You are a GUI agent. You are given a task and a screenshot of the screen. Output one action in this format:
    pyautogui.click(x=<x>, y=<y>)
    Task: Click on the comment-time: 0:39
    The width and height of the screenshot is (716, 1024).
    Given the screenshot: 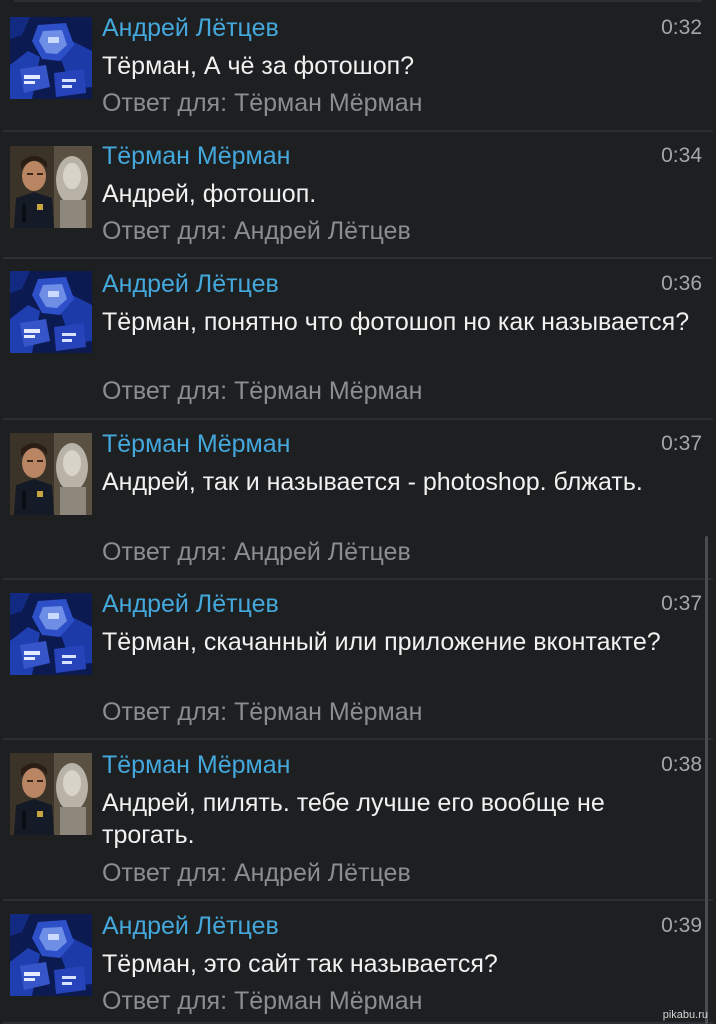 What is the action you would take?
    pyautogui.click(x=681, y=925)
    